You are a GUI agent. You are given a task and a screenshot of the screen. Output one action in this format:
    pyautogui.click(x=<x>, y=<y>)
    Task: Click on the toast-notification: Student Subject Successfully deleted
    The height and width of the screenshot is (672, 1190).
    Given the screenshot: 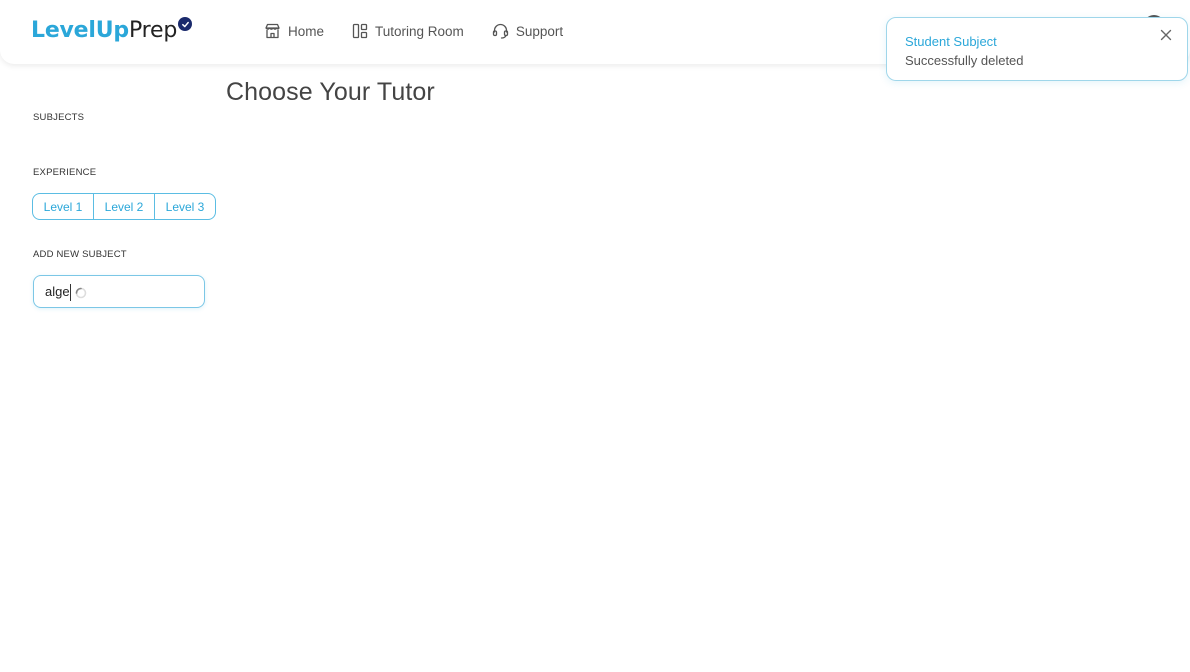 What is the action you would take?
    pyautogui.click(x=1037, y=49)
    